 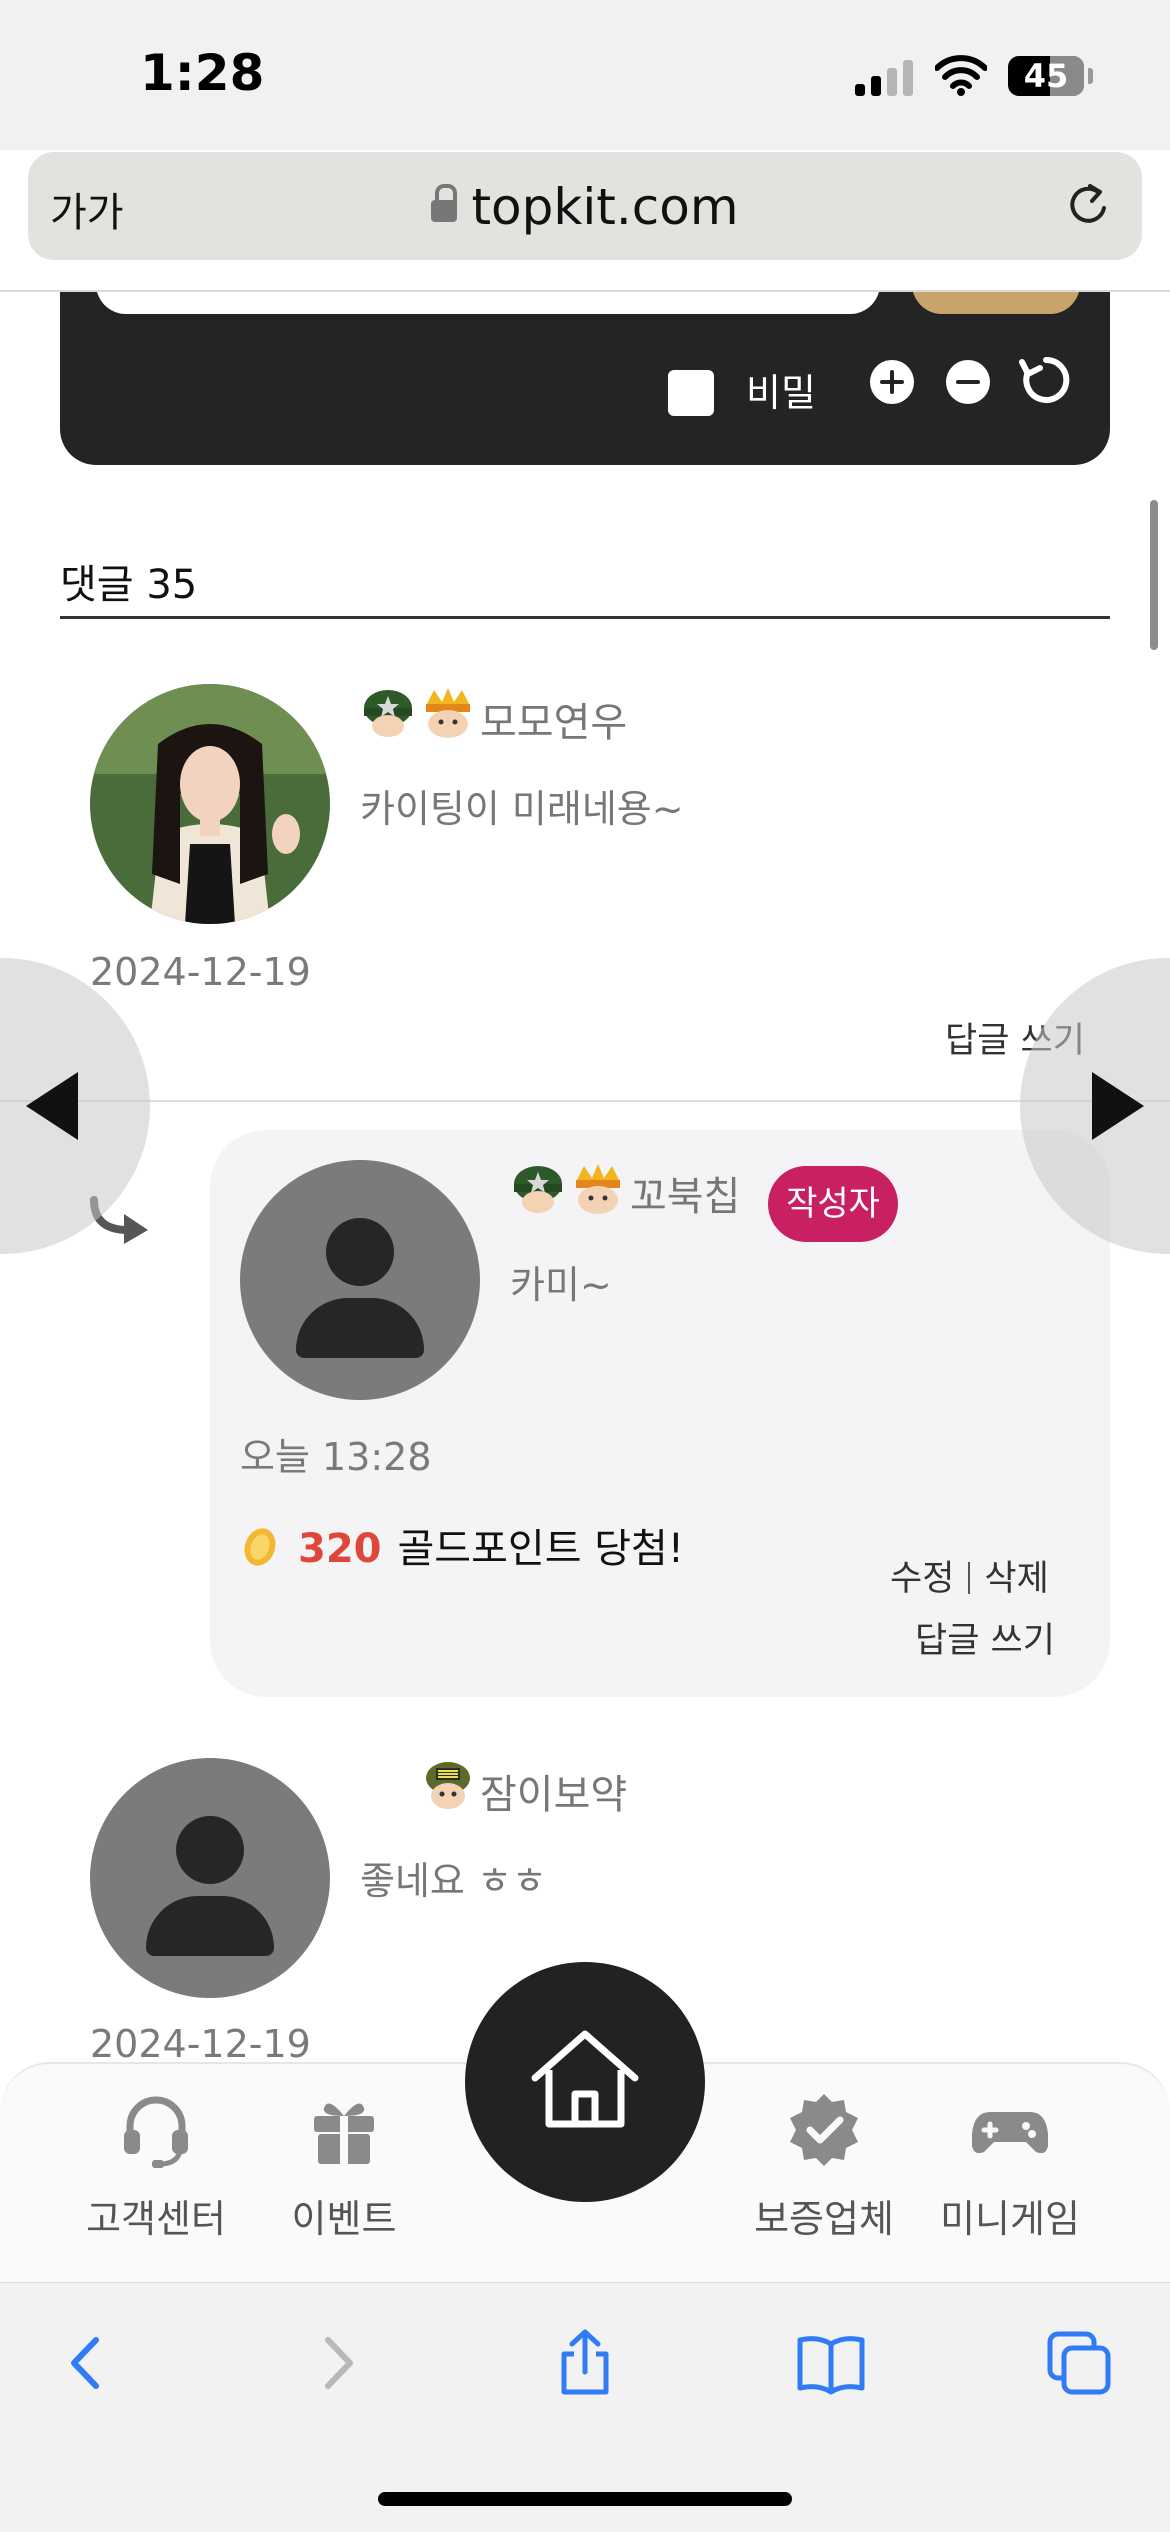 What do you see at coordinates (585, 378) in the screenshot?
I see `comment-write-panel: 비밀` at bounding box center [585, 378].